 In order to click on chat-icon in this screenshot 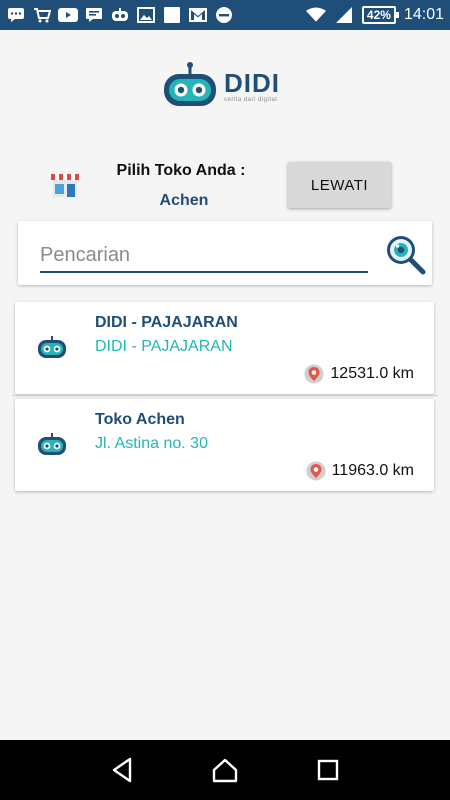, I will do `click(16, 15)`.